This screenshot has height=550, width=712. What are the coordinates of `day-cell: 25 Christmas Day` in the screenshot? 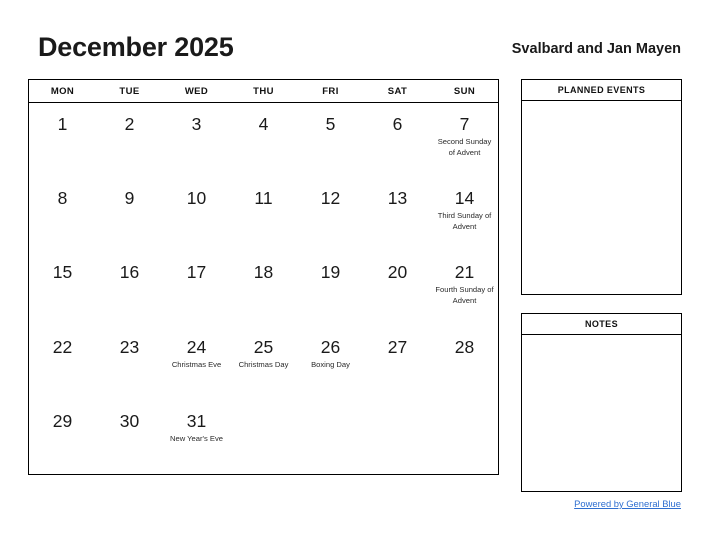 It's located at (263, 363).